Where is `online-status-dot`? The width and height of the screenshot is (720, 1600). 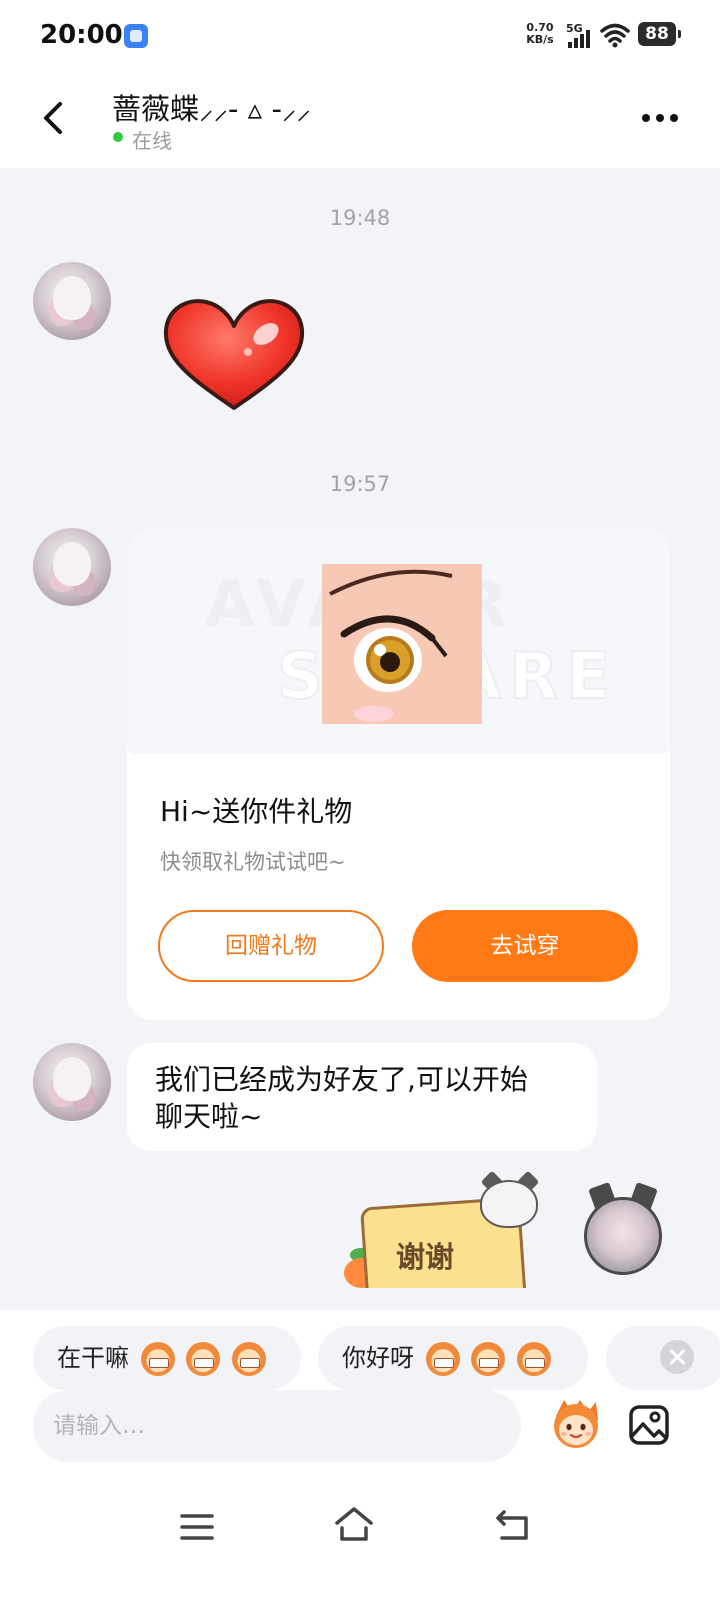 online-status-dot is located at coordinates (118, 137).